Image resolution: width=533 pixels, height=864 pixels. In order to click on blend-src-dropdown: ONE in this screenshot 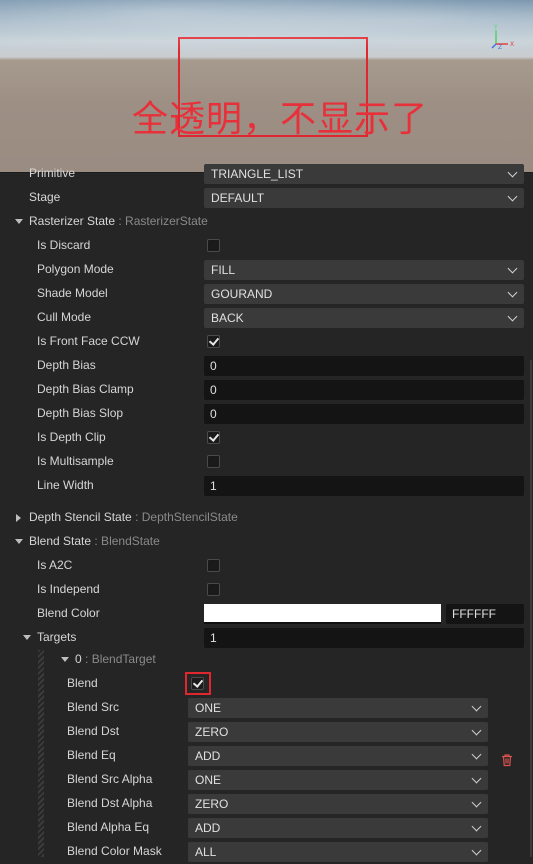, I will do `click(338, 708)`.